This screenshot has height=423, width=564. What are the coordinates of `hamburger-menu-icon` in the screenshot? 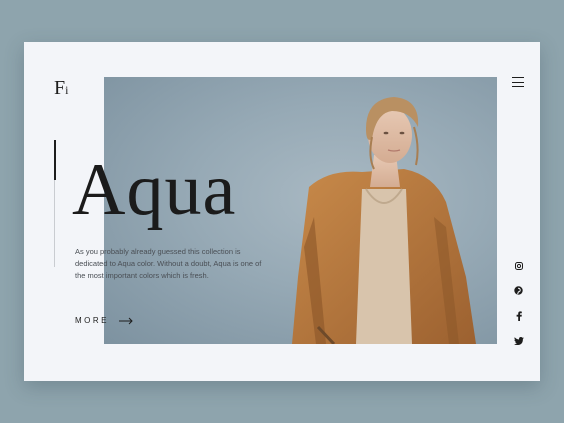 It's located at (518, 82).